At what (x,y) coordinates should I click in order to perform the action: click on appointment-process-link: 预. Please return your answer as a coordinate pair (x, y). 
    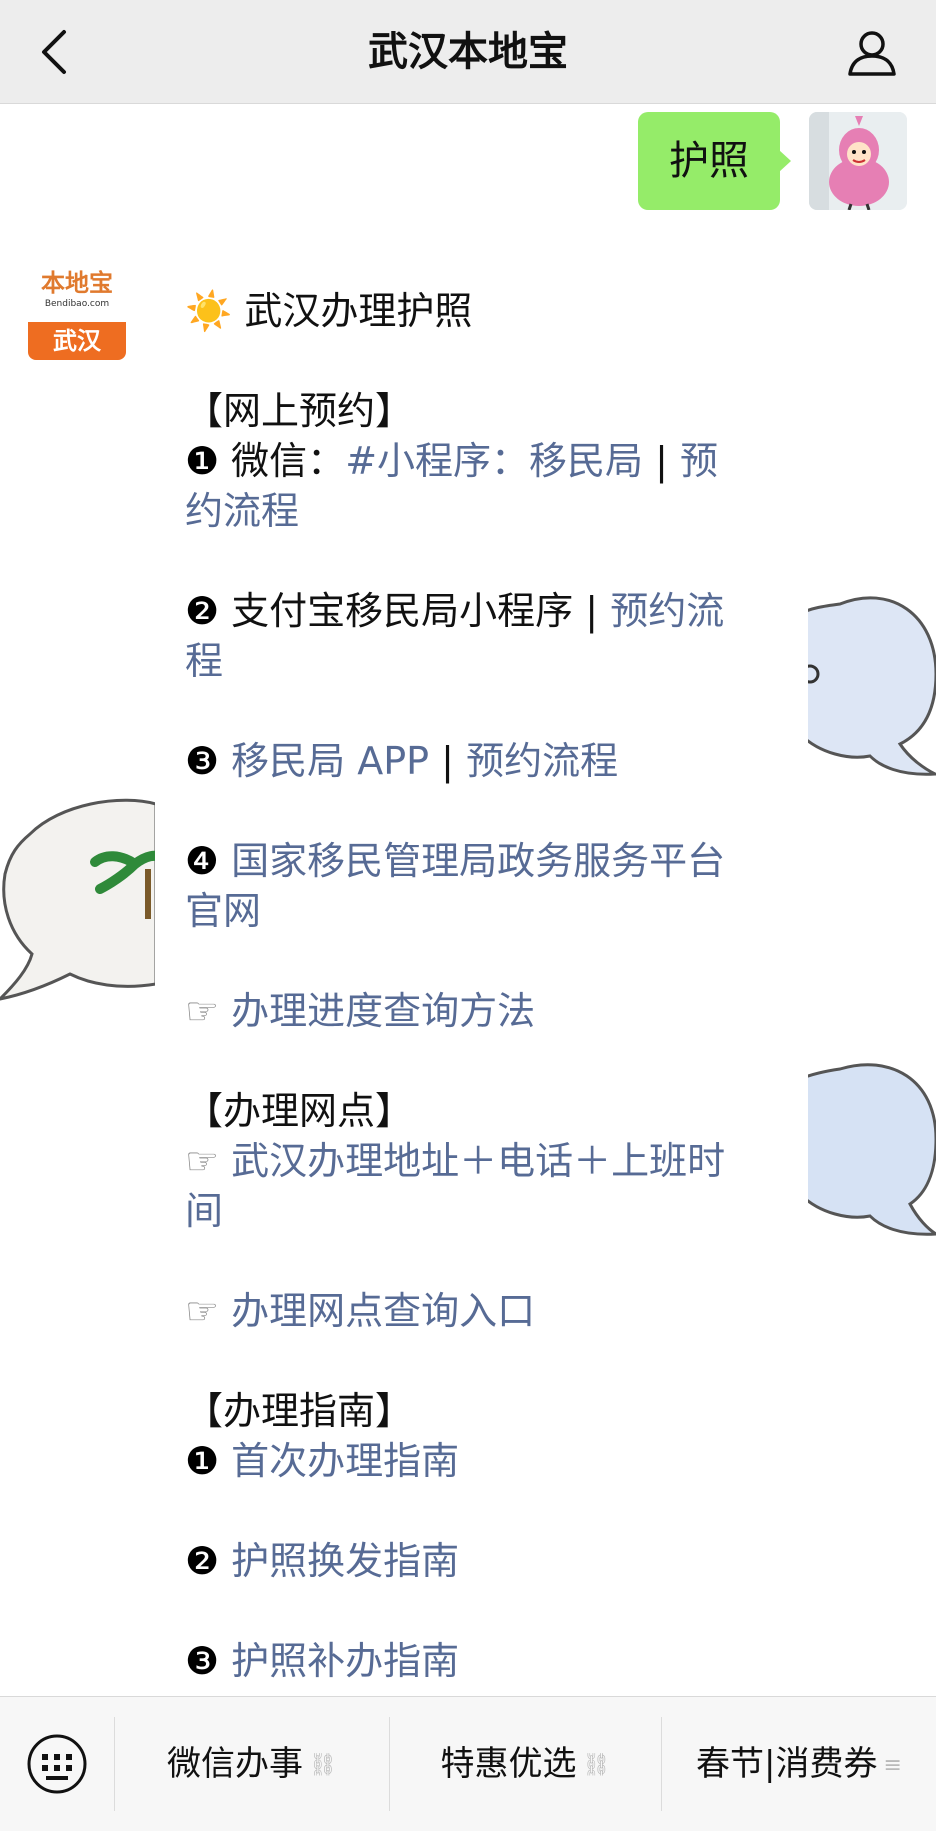
    Looking at the image, I should click on (699, 461).